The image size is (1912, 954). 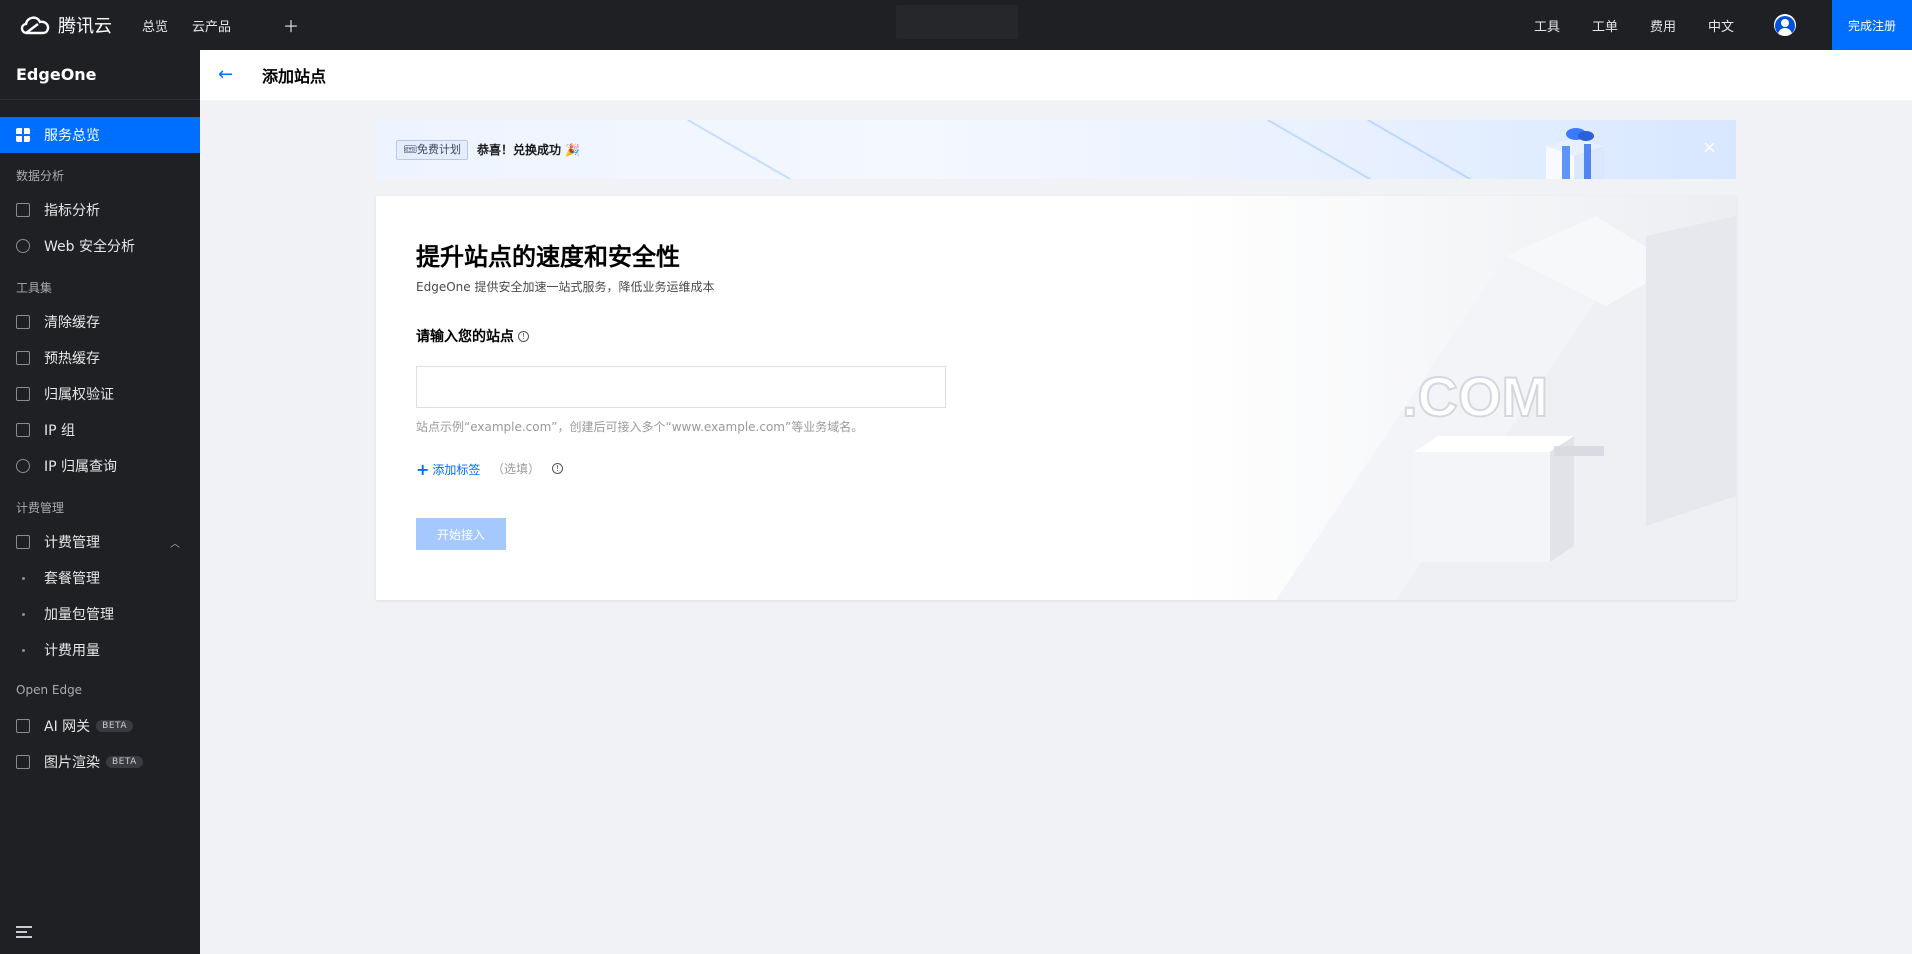 I want to click on sidebar-item-label: 预热缓存, so click(x=72, y=359).